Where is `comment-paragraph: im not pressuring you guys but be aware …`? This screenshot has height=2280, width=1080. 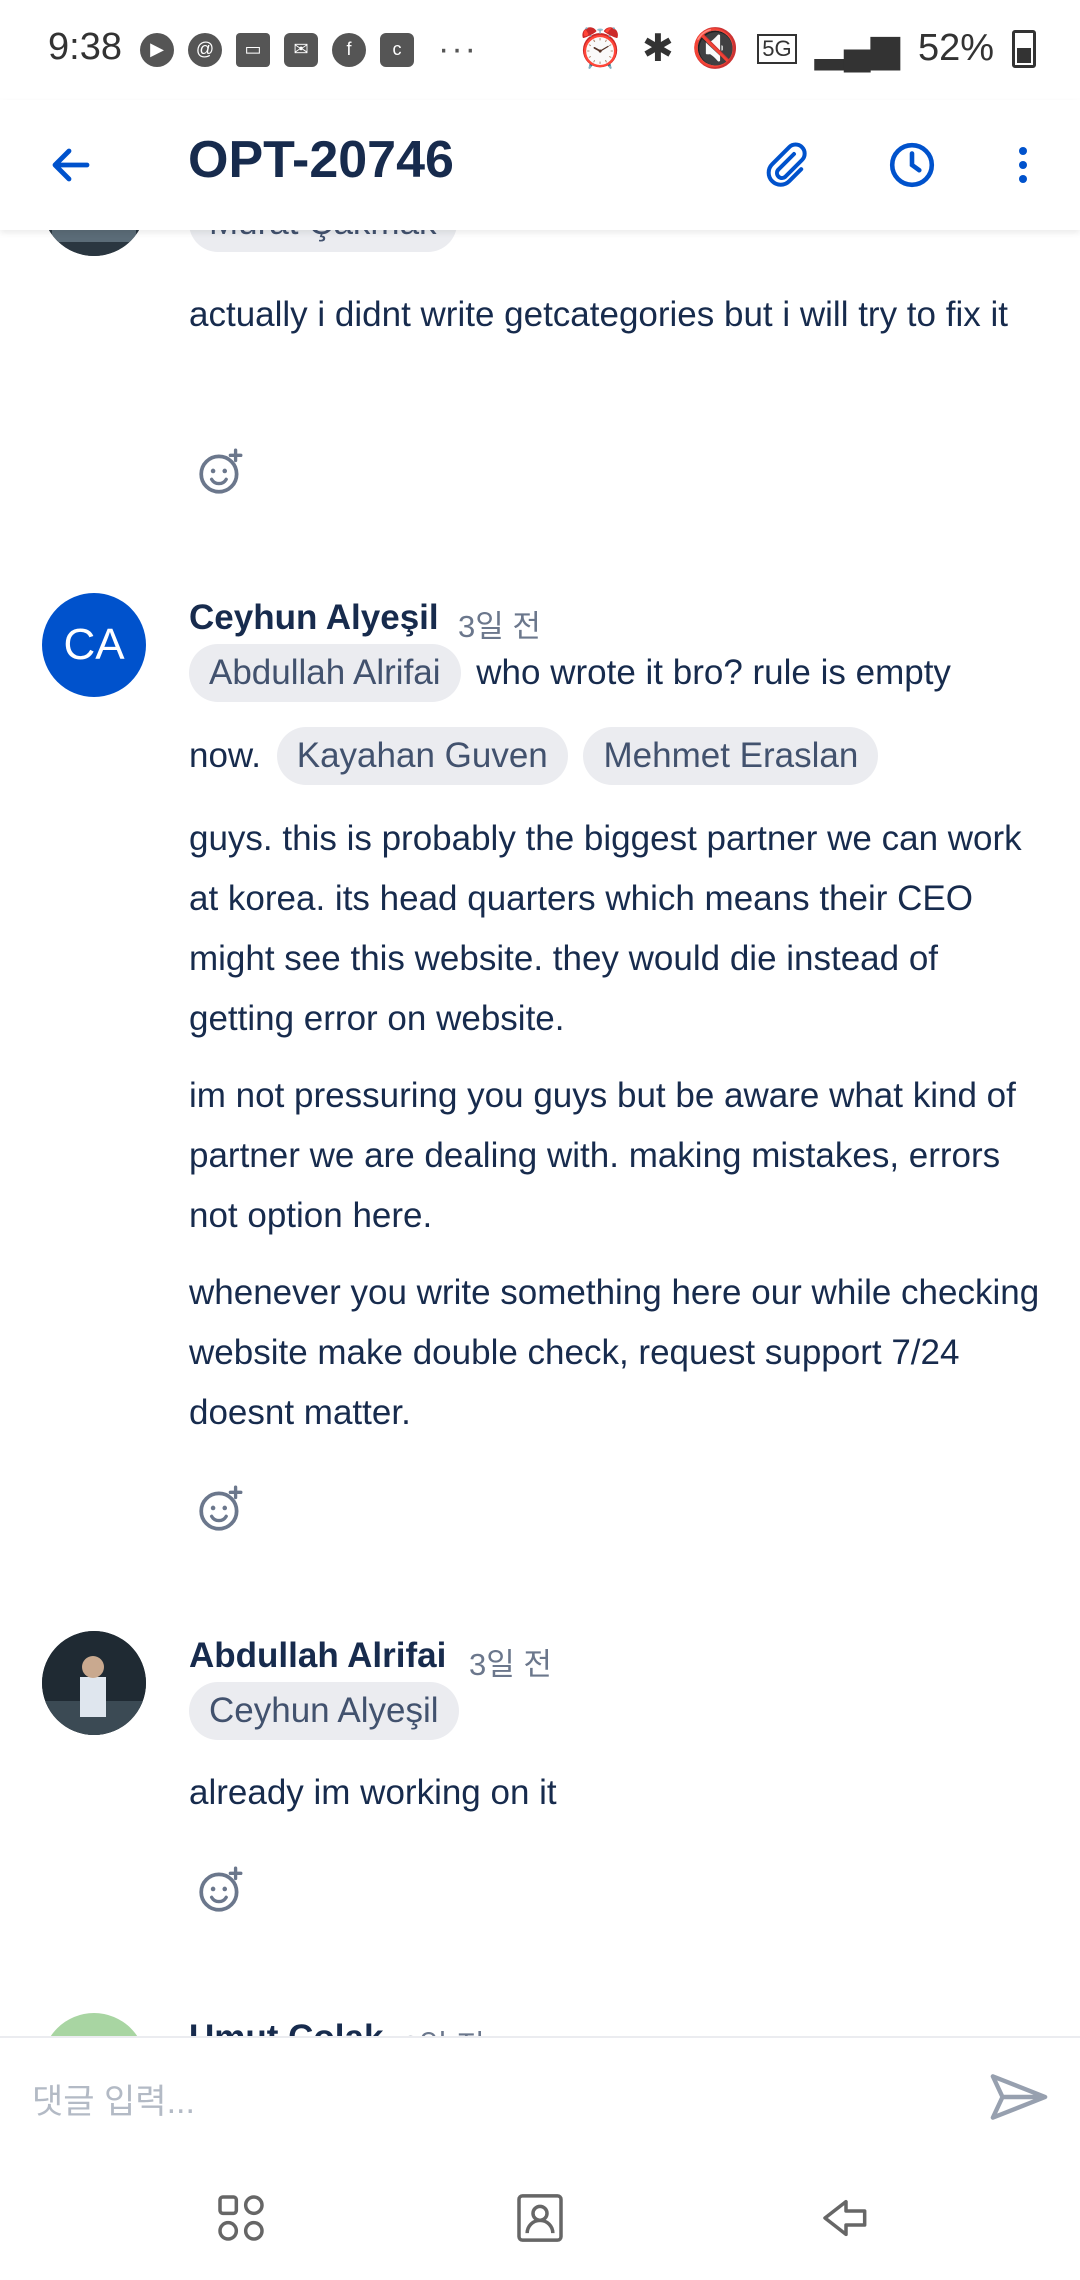 comment-paragraph: im not pressuring you guys but be aware … is located at coordinates (602, 1155).